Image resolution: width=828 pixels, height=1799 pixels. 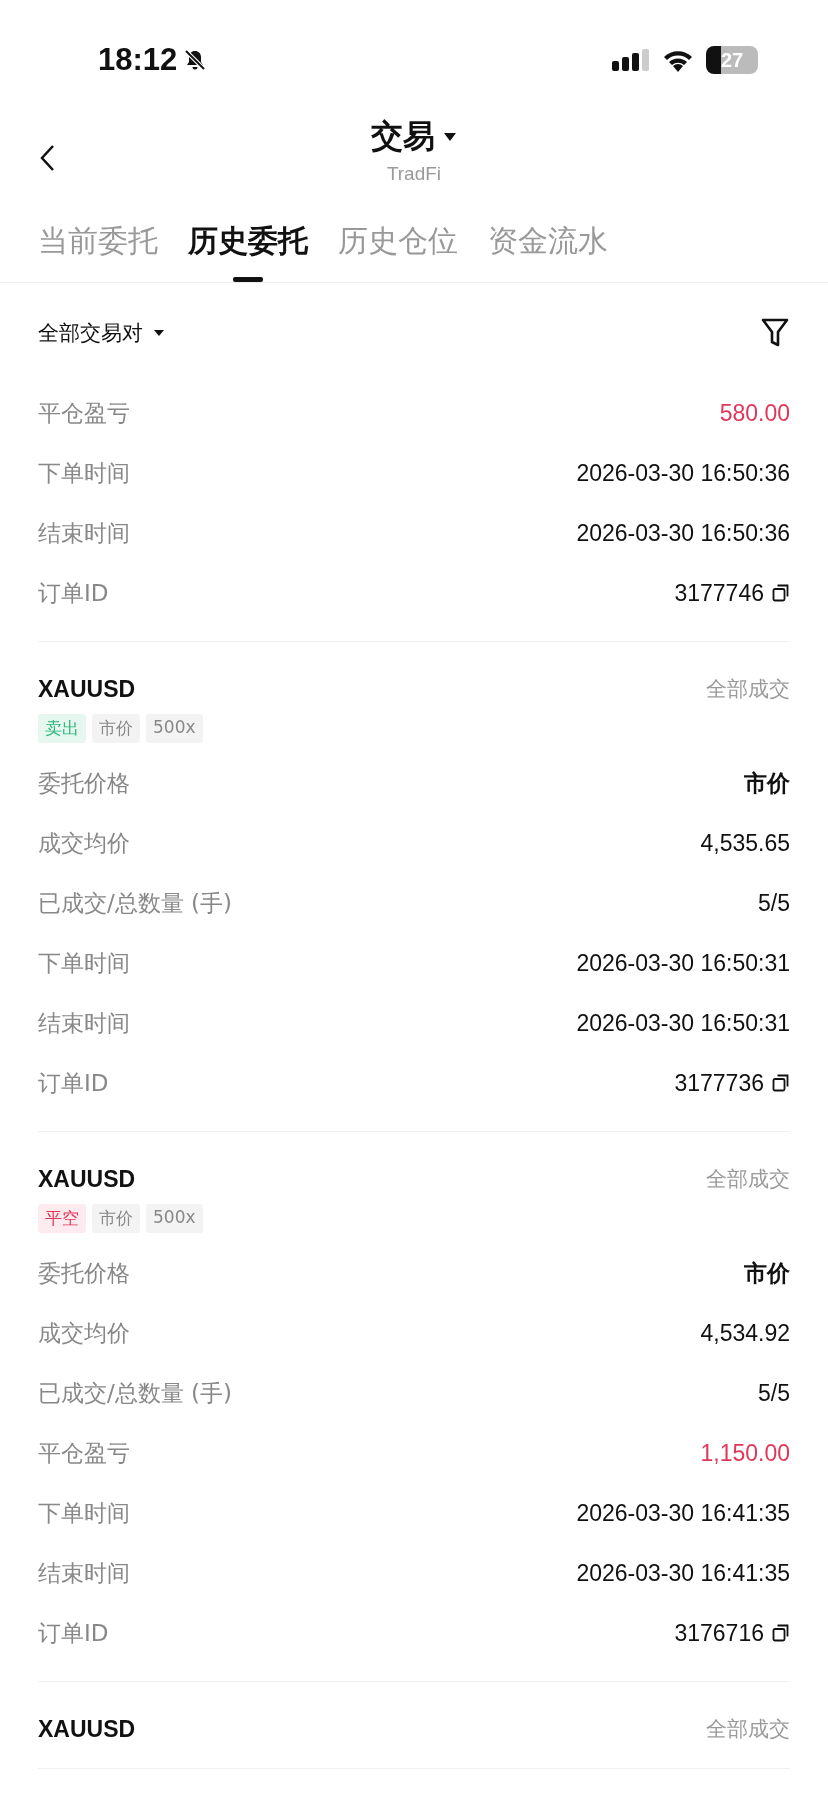 I want to click on back-icon, so click(x=48, y=158).